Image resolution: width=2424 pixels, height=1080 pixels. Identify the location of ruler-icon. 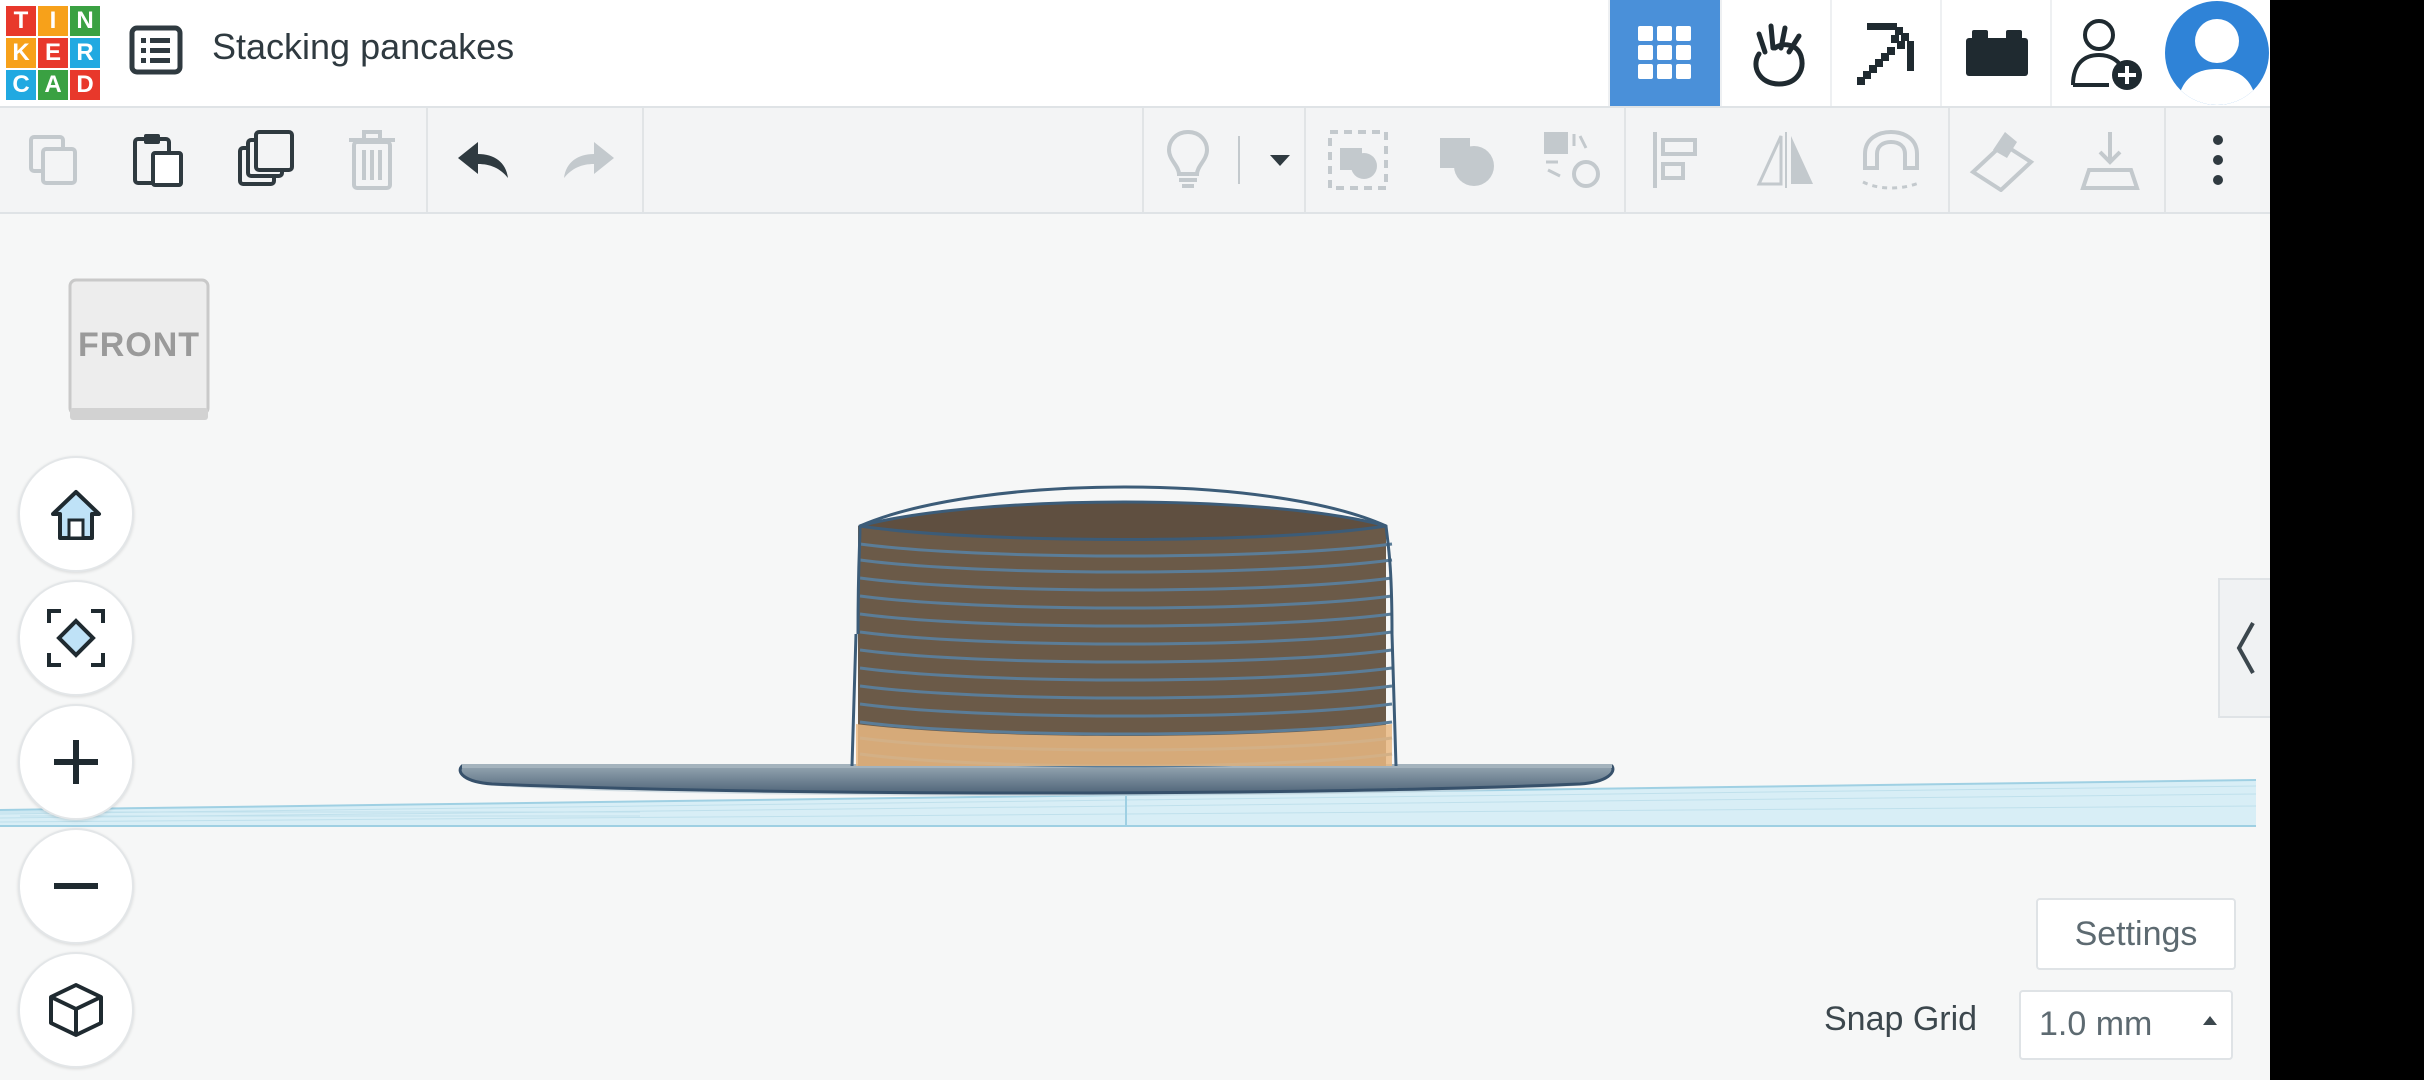
(2110, 161).